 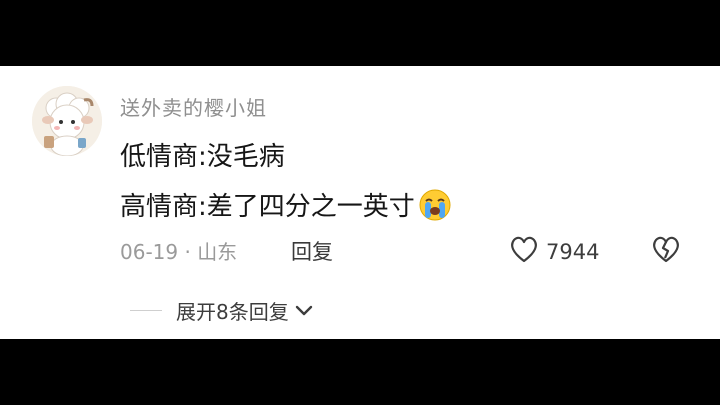 What do you see at coordinates (202, 157) in the screenshot?
I see `comment-text-line: 低情商:没毛病` at bounding box center [202, 157].